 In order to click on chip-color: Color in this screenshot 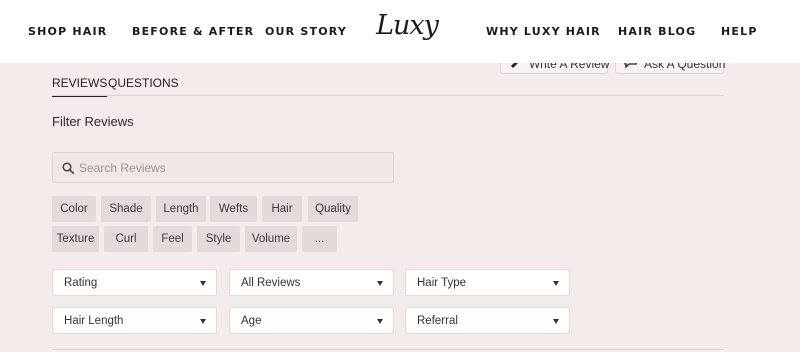, I will do `click(74, 209)`.